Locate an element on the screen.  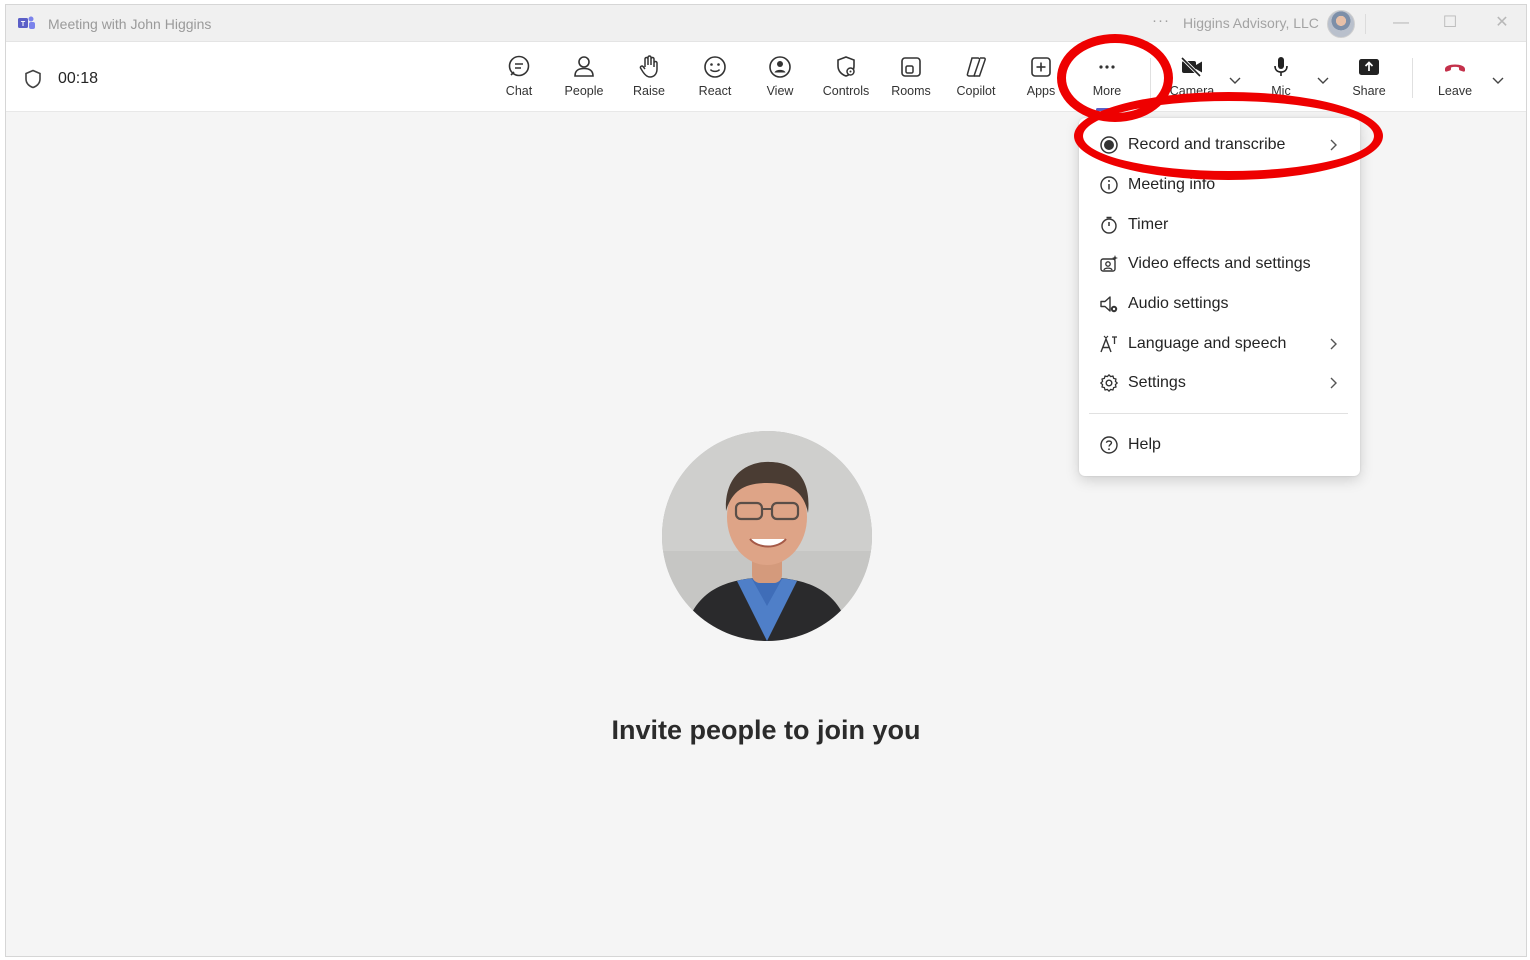
teams-logo-icon: T is located at coordinates (26, 22).